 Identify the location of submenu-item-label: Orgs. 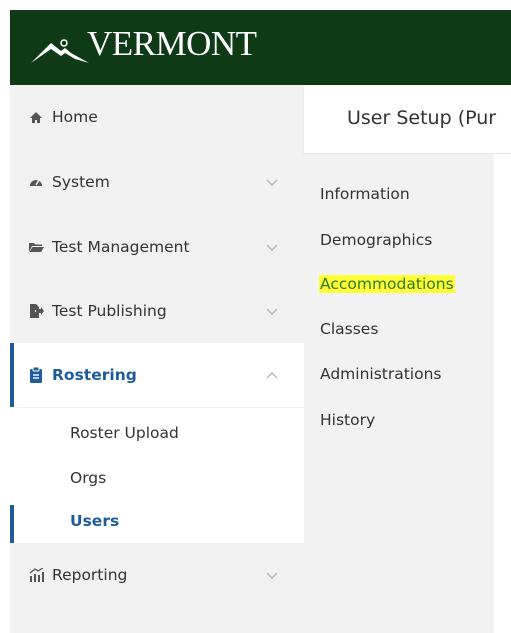
(88, 478).